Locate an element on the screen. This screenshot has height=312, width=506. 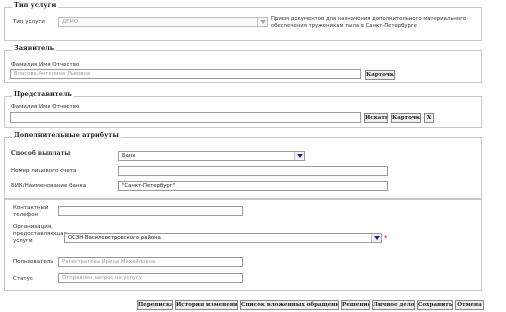
user-input: Регистратова Ирина Михайловна is located at coordinates (150, 262).